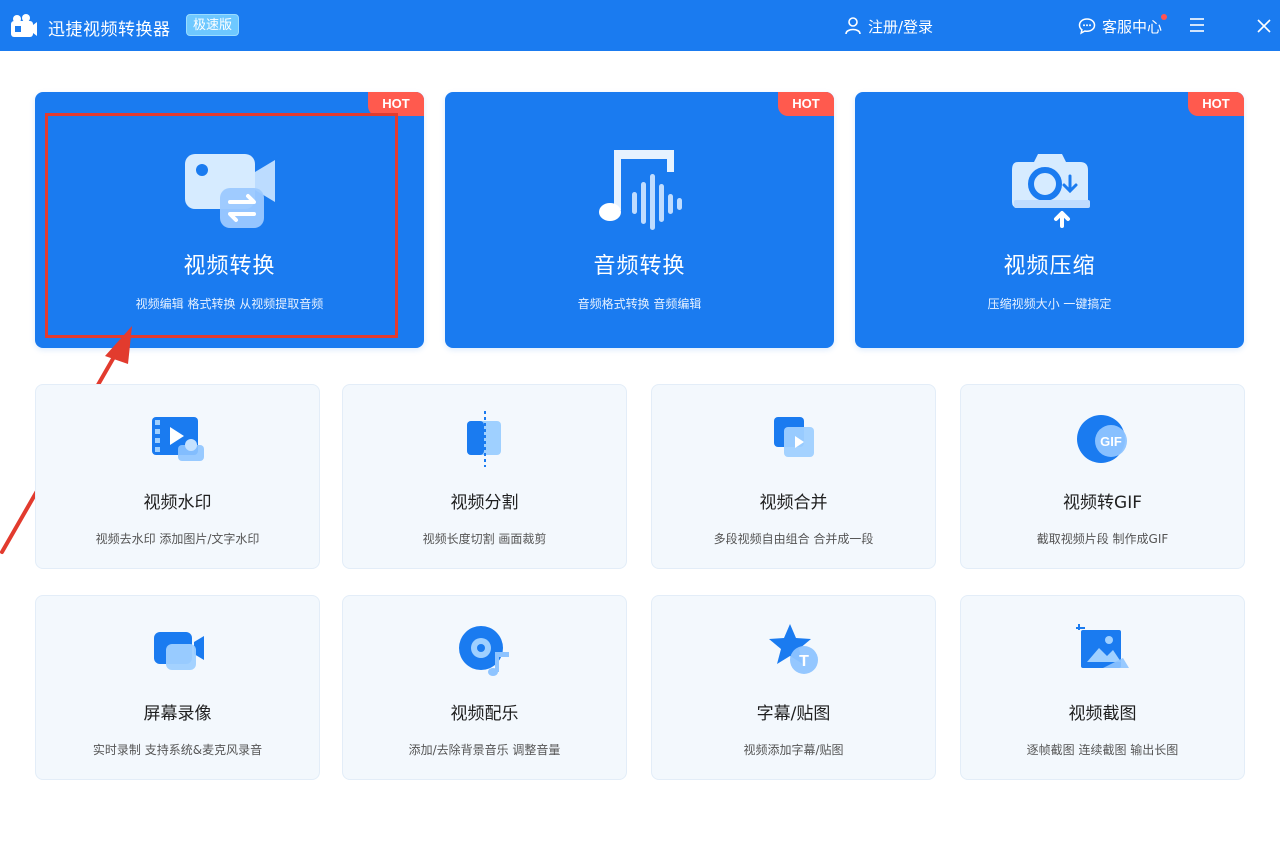 The width and height of the screenshot is (1280, 850). What do you see at coordinates (178, 439) in the screenshot?
I see `watermark-icon` at bounding box center [178, 439].